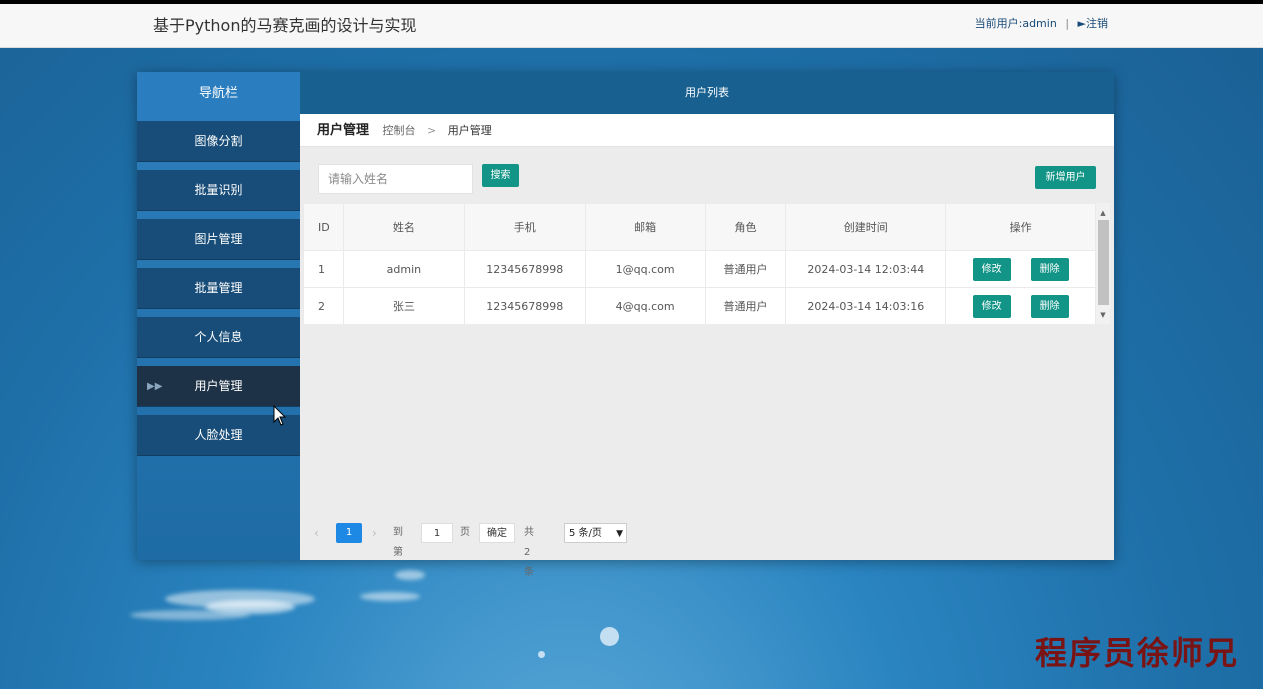  What do you see at coordinates (469, 130) in the screenshot?
I see `breadcrumb-current: 用户管理` at bounding box center [469, 130].